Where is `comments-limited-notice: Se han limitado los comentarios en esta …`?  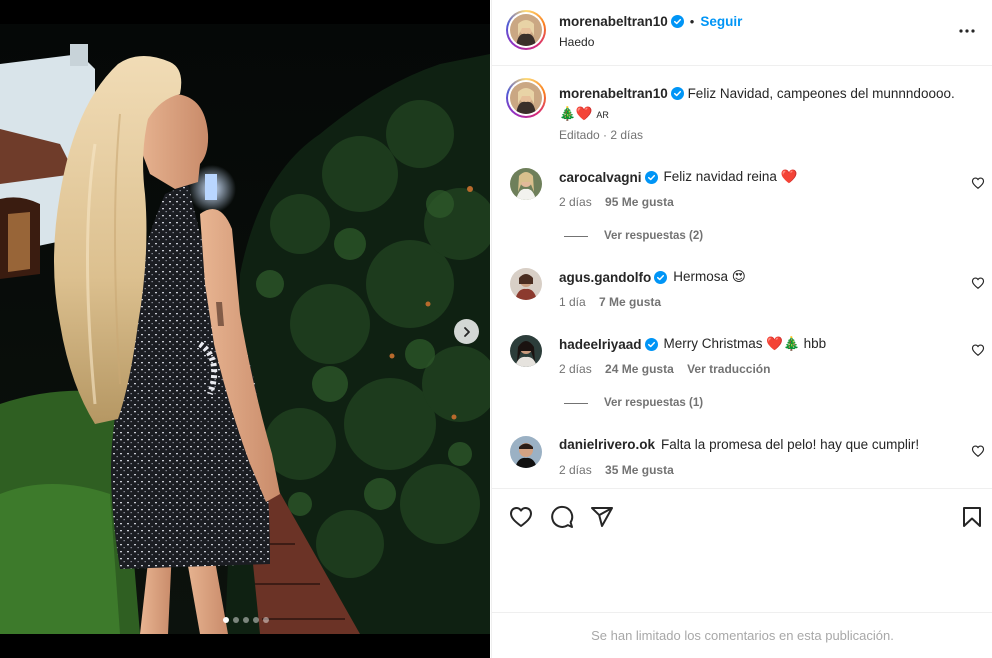 comments-limited-notice: Se han limitado los comentarios en esta … is located at coordinates (742, 635).